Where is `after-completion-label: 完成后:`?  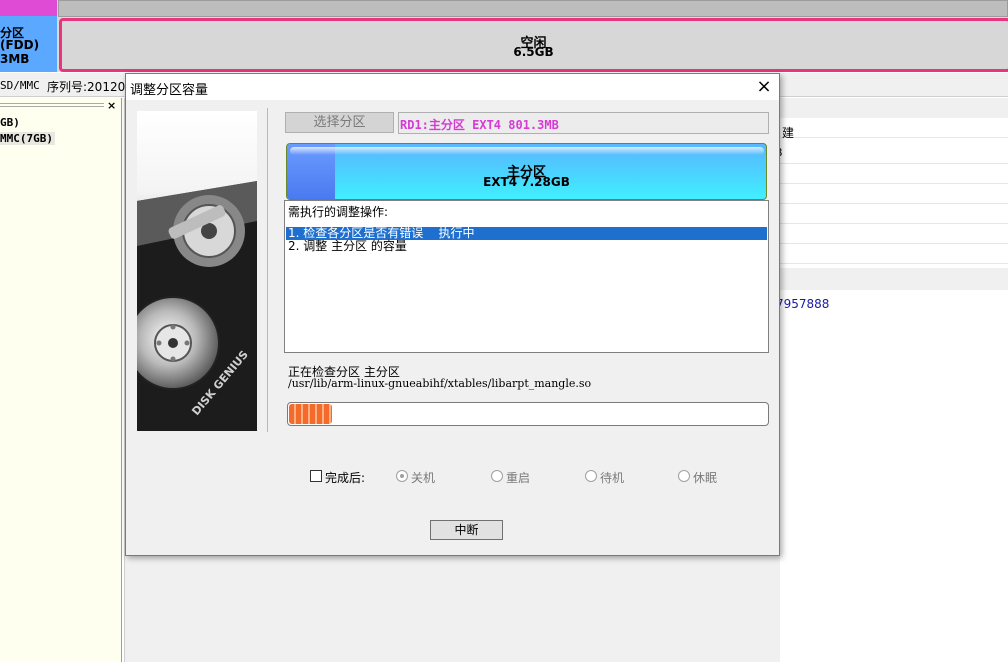 after-completion-label: 完成后: is located at coordinates (345, 478).